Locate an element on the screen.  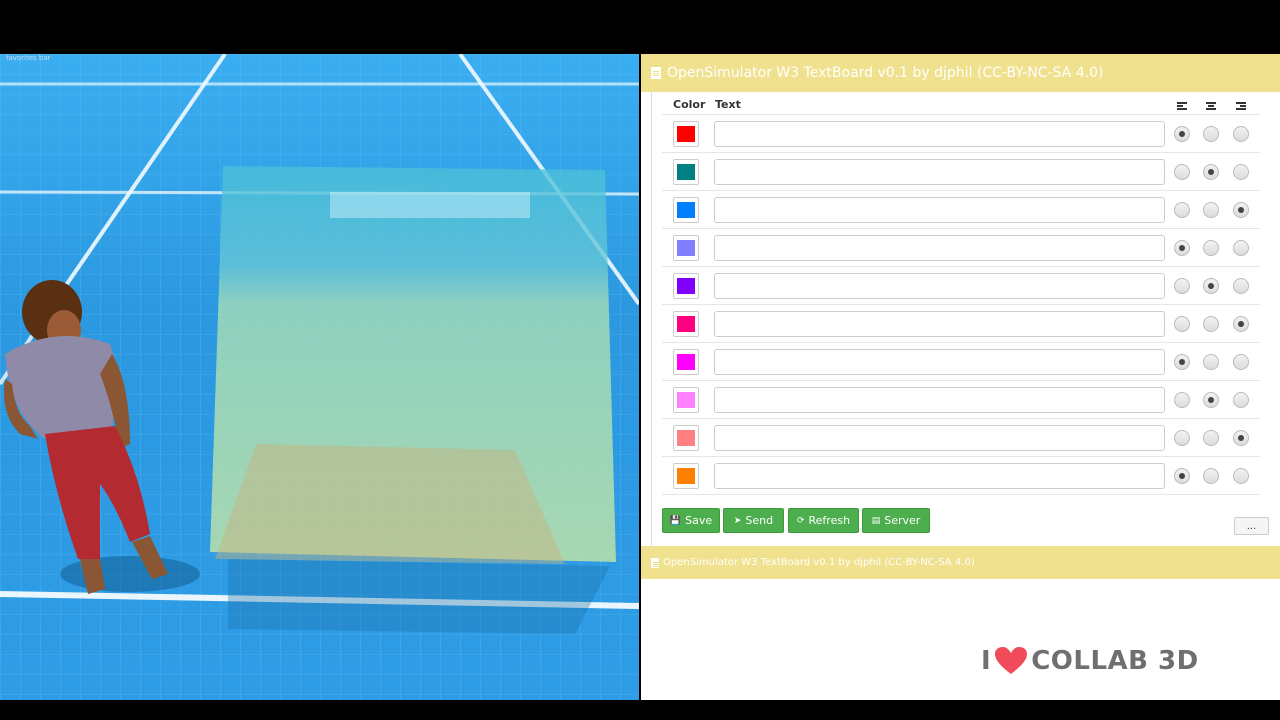
refresh-icon: ⟳ is located at coordinates (800, 520).